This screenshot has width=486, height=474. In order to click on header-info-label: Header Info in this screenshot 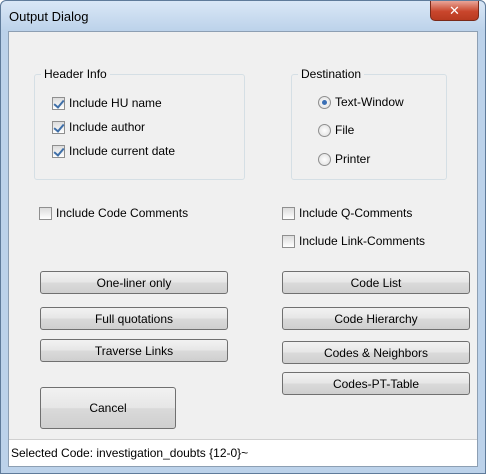, I will do `click(75, 74)`.